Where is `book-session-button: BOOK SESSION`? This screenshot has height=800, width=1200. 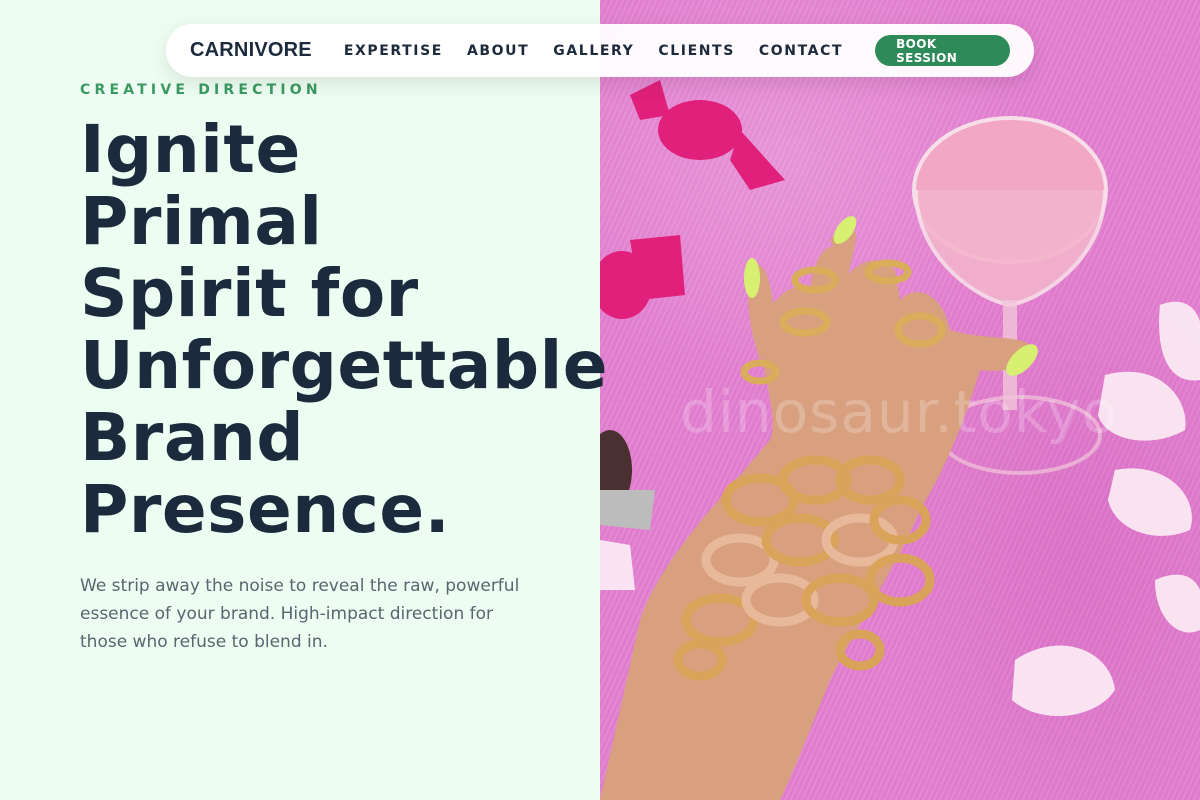
book-session-button: BOOK SESSION is located at coordinates (942, 50).